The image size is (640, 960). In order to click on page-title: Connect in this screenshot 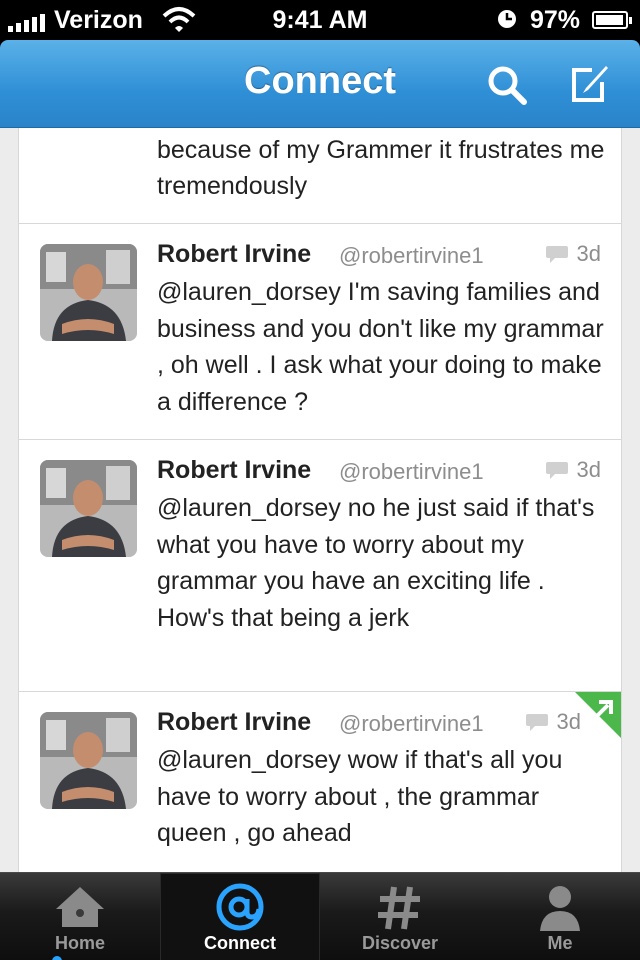, I will do `click(320, 81)`.